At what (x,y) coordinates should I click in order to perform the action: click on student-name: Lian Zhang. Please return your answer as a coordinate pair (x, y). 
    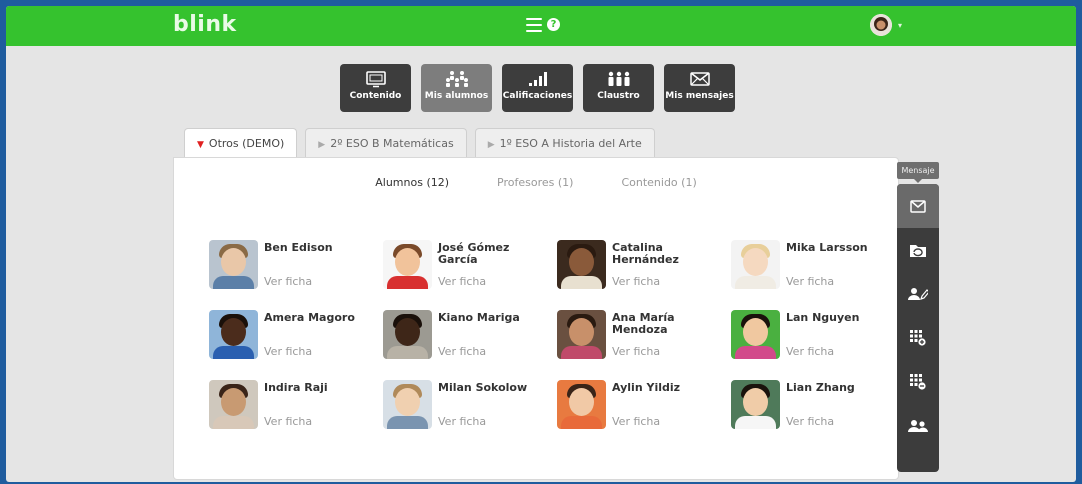
    Looking at the image, I should click on (842, 388).